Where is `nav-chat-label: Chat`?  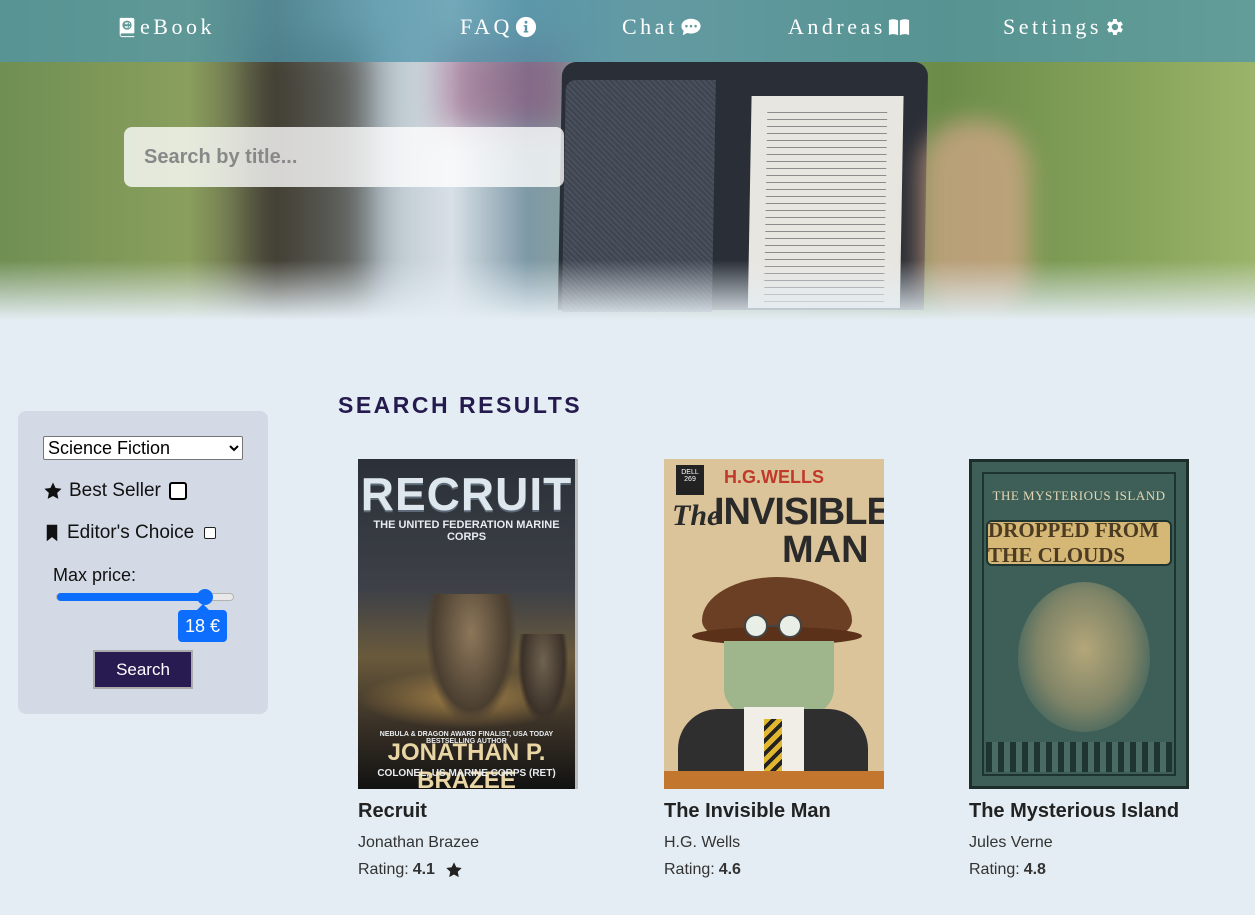
nav-chat-label: Chat is located at coordinates (650, 26).